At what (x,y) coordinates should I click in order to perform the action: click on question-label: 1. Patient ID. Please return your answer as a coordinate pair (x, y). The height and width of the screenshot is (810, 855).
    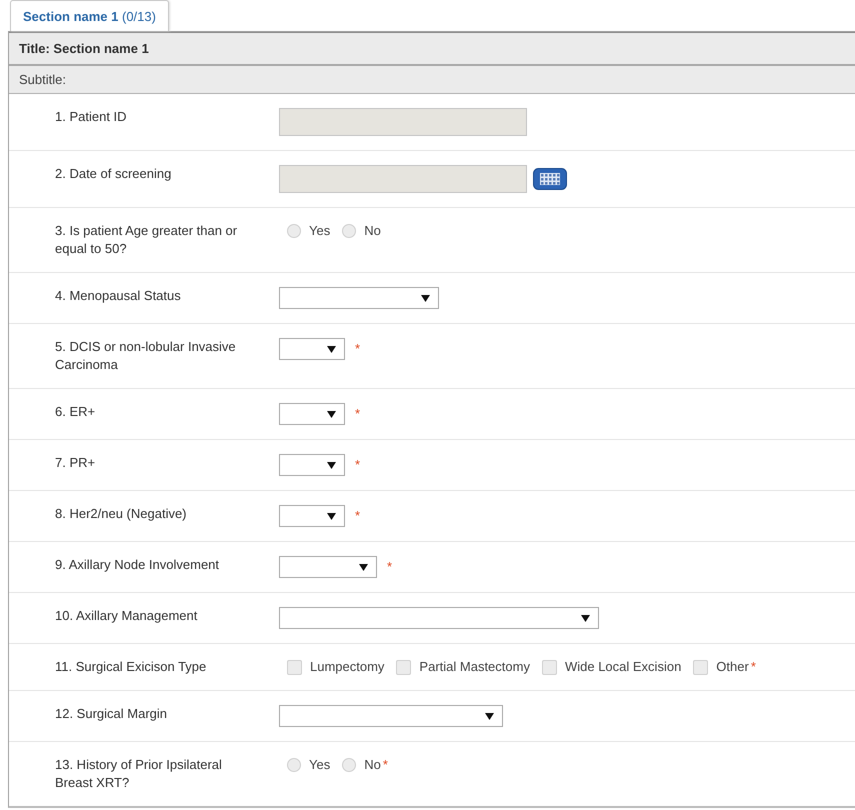
    Looking at the image, I should click on (91, 117).